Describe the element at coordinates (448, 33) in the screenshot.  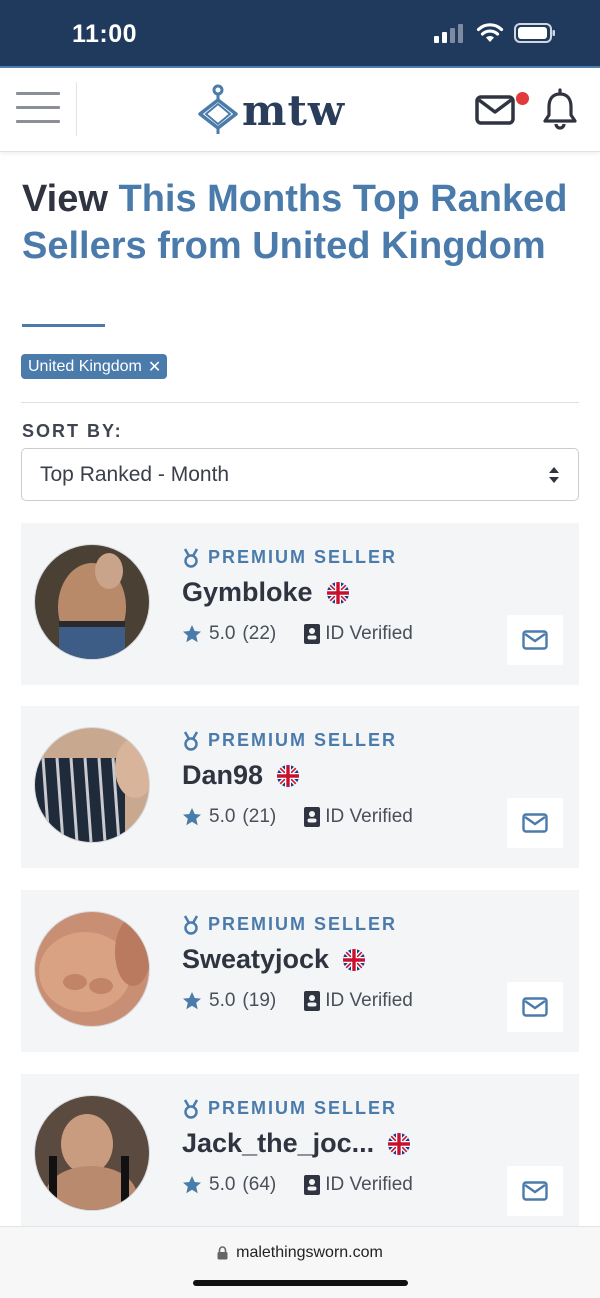
I see `cellular-signal-icon` at that location.